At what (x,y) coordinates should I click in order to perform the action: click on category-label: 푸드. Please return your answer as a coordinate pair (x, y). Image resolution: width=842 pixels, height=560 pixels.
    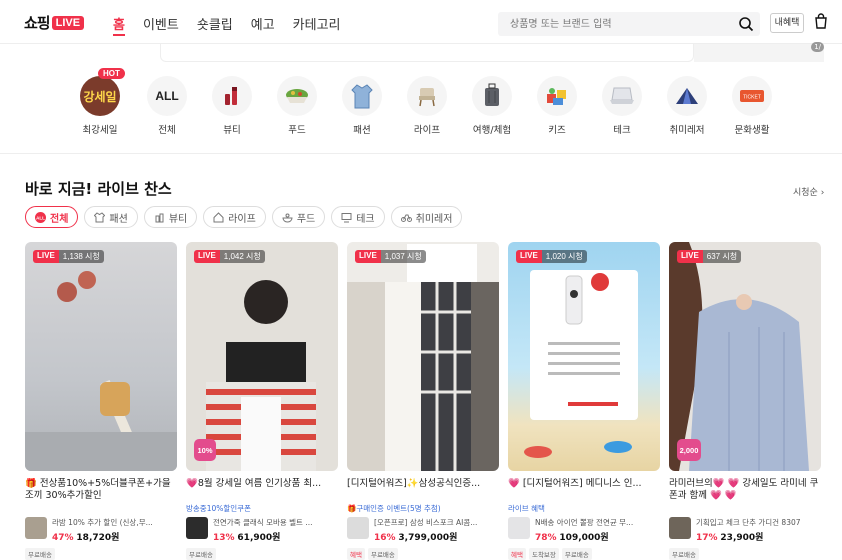
    Looking at the image, I should click on (297, 130).